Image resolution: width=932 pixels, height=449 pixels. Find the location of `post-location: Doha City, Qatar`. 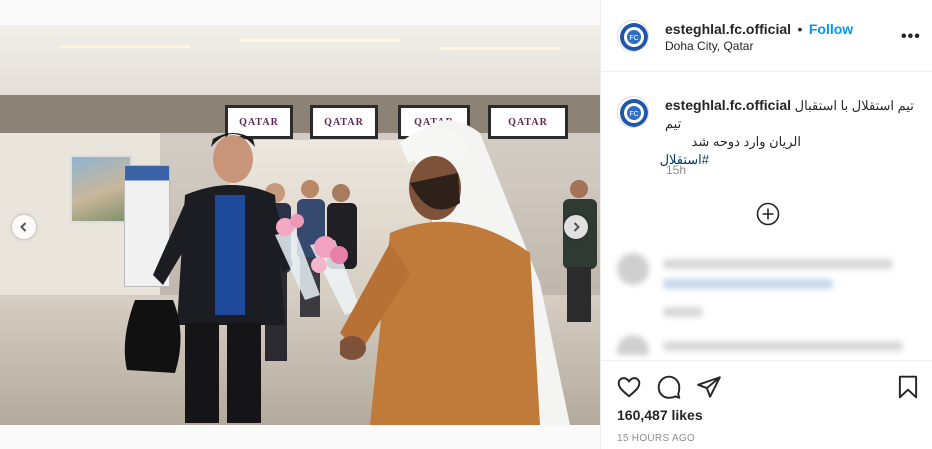

post-location: Doha City, Qatar is located at coordinates (709, 46).